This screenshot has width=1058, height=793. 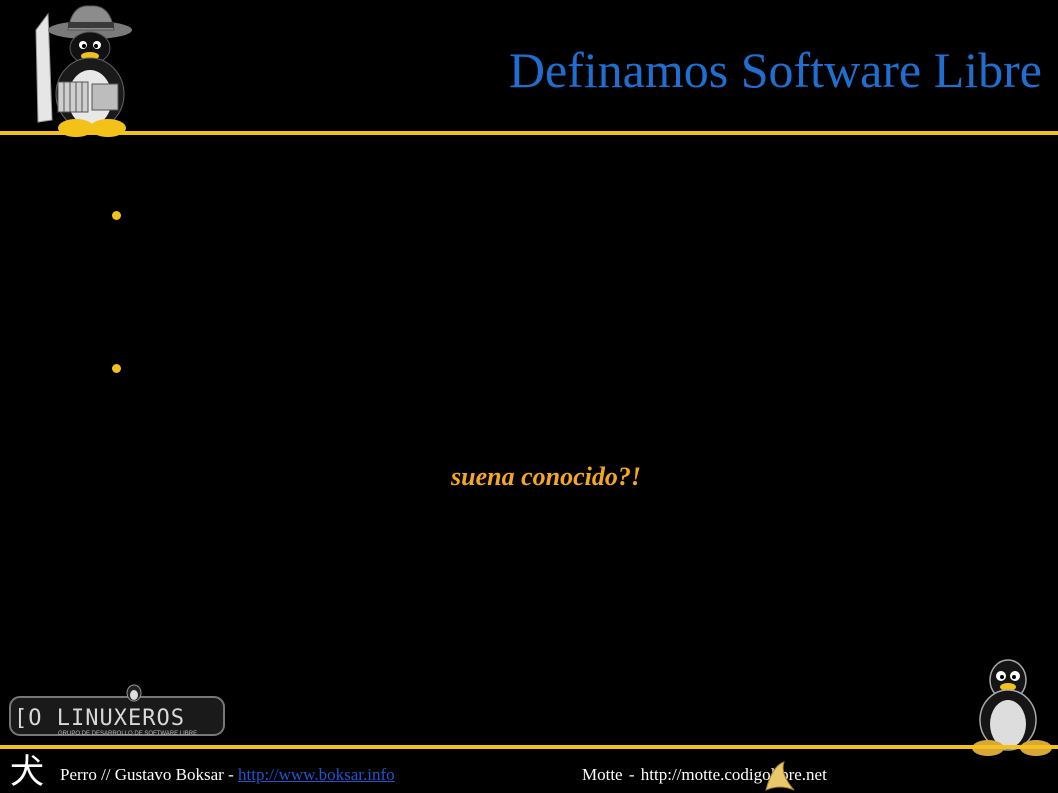 What do you see at coordinates (128, 734) in the screenshot?
I see `logo-sub-text: GRUPO DE DESARROLLO DE SOFTWARE LIBRE` at bounding box center [128, 734].